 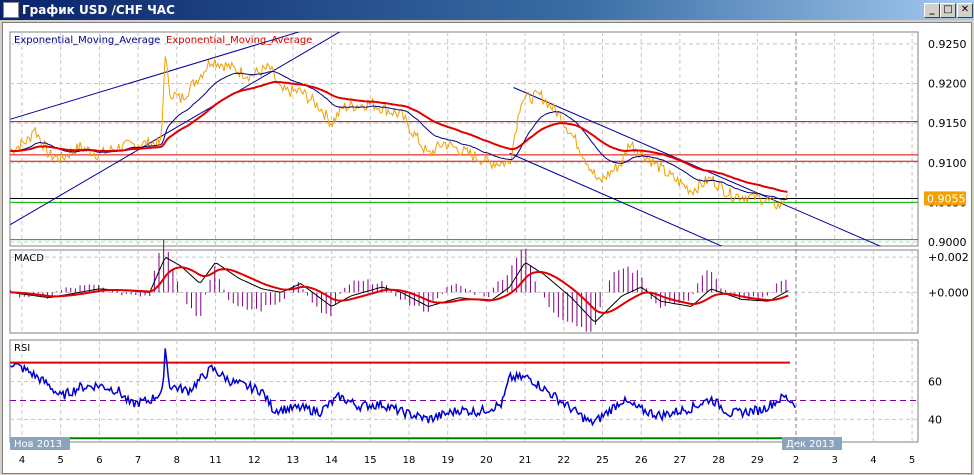 I want to click on x-tick-label: 21, so click(x=525, y=460).